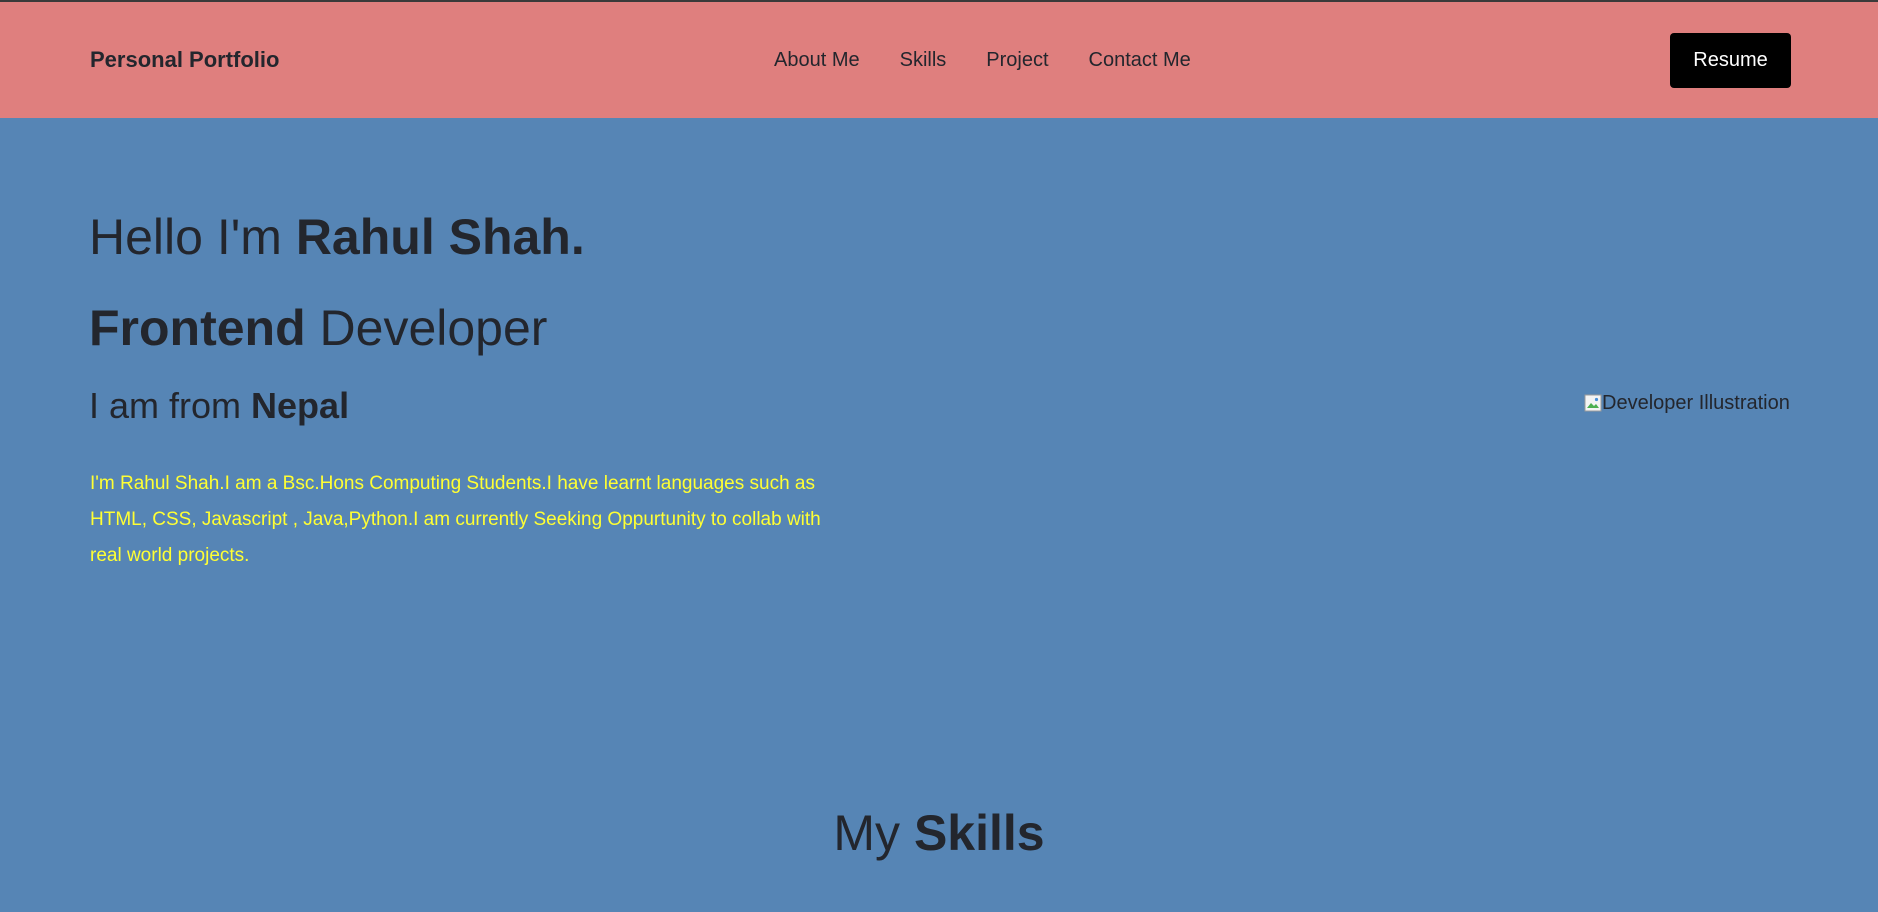 Image resolution: width=1878 pixels, height=912 pixels. Describe the element at coordinates (440, 237) in the screenshot. I see `hero-name: Rahul Shah.` at that location.